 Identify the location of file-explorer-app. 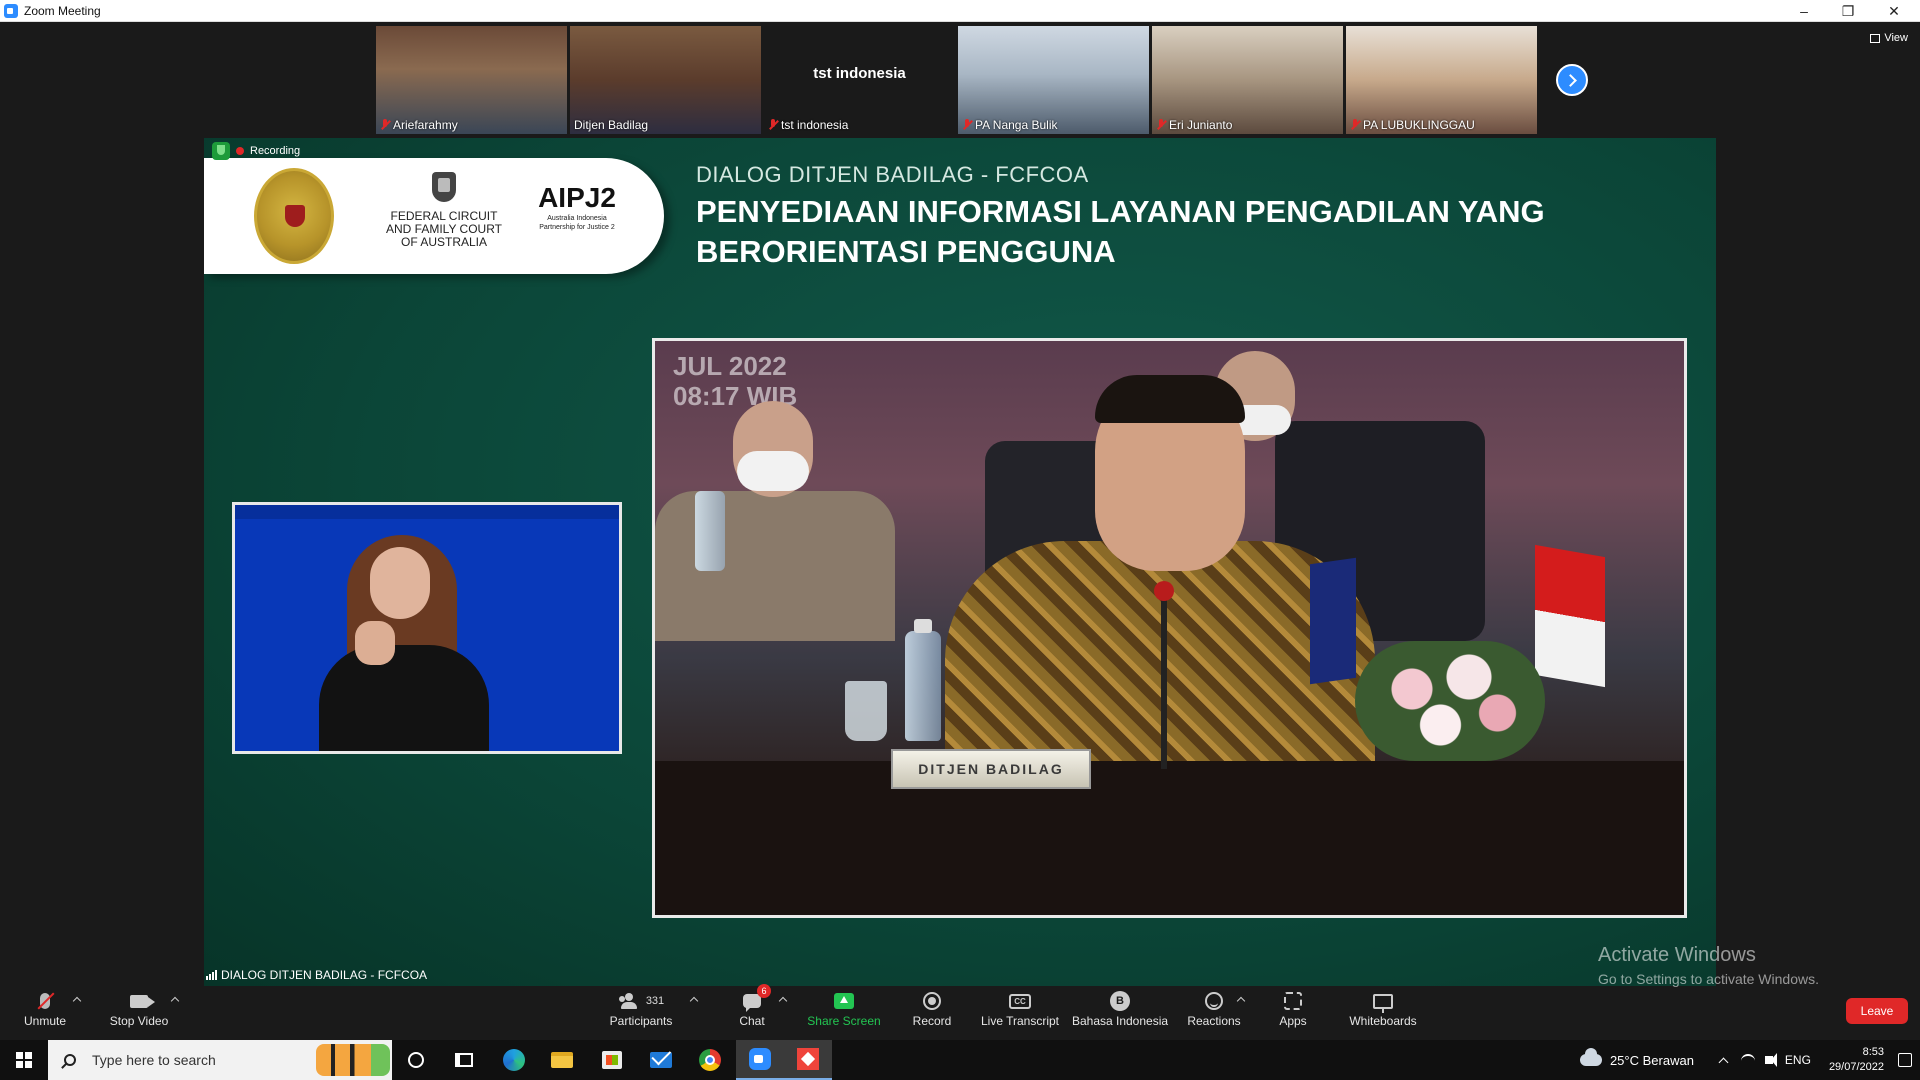
(562, 1060).